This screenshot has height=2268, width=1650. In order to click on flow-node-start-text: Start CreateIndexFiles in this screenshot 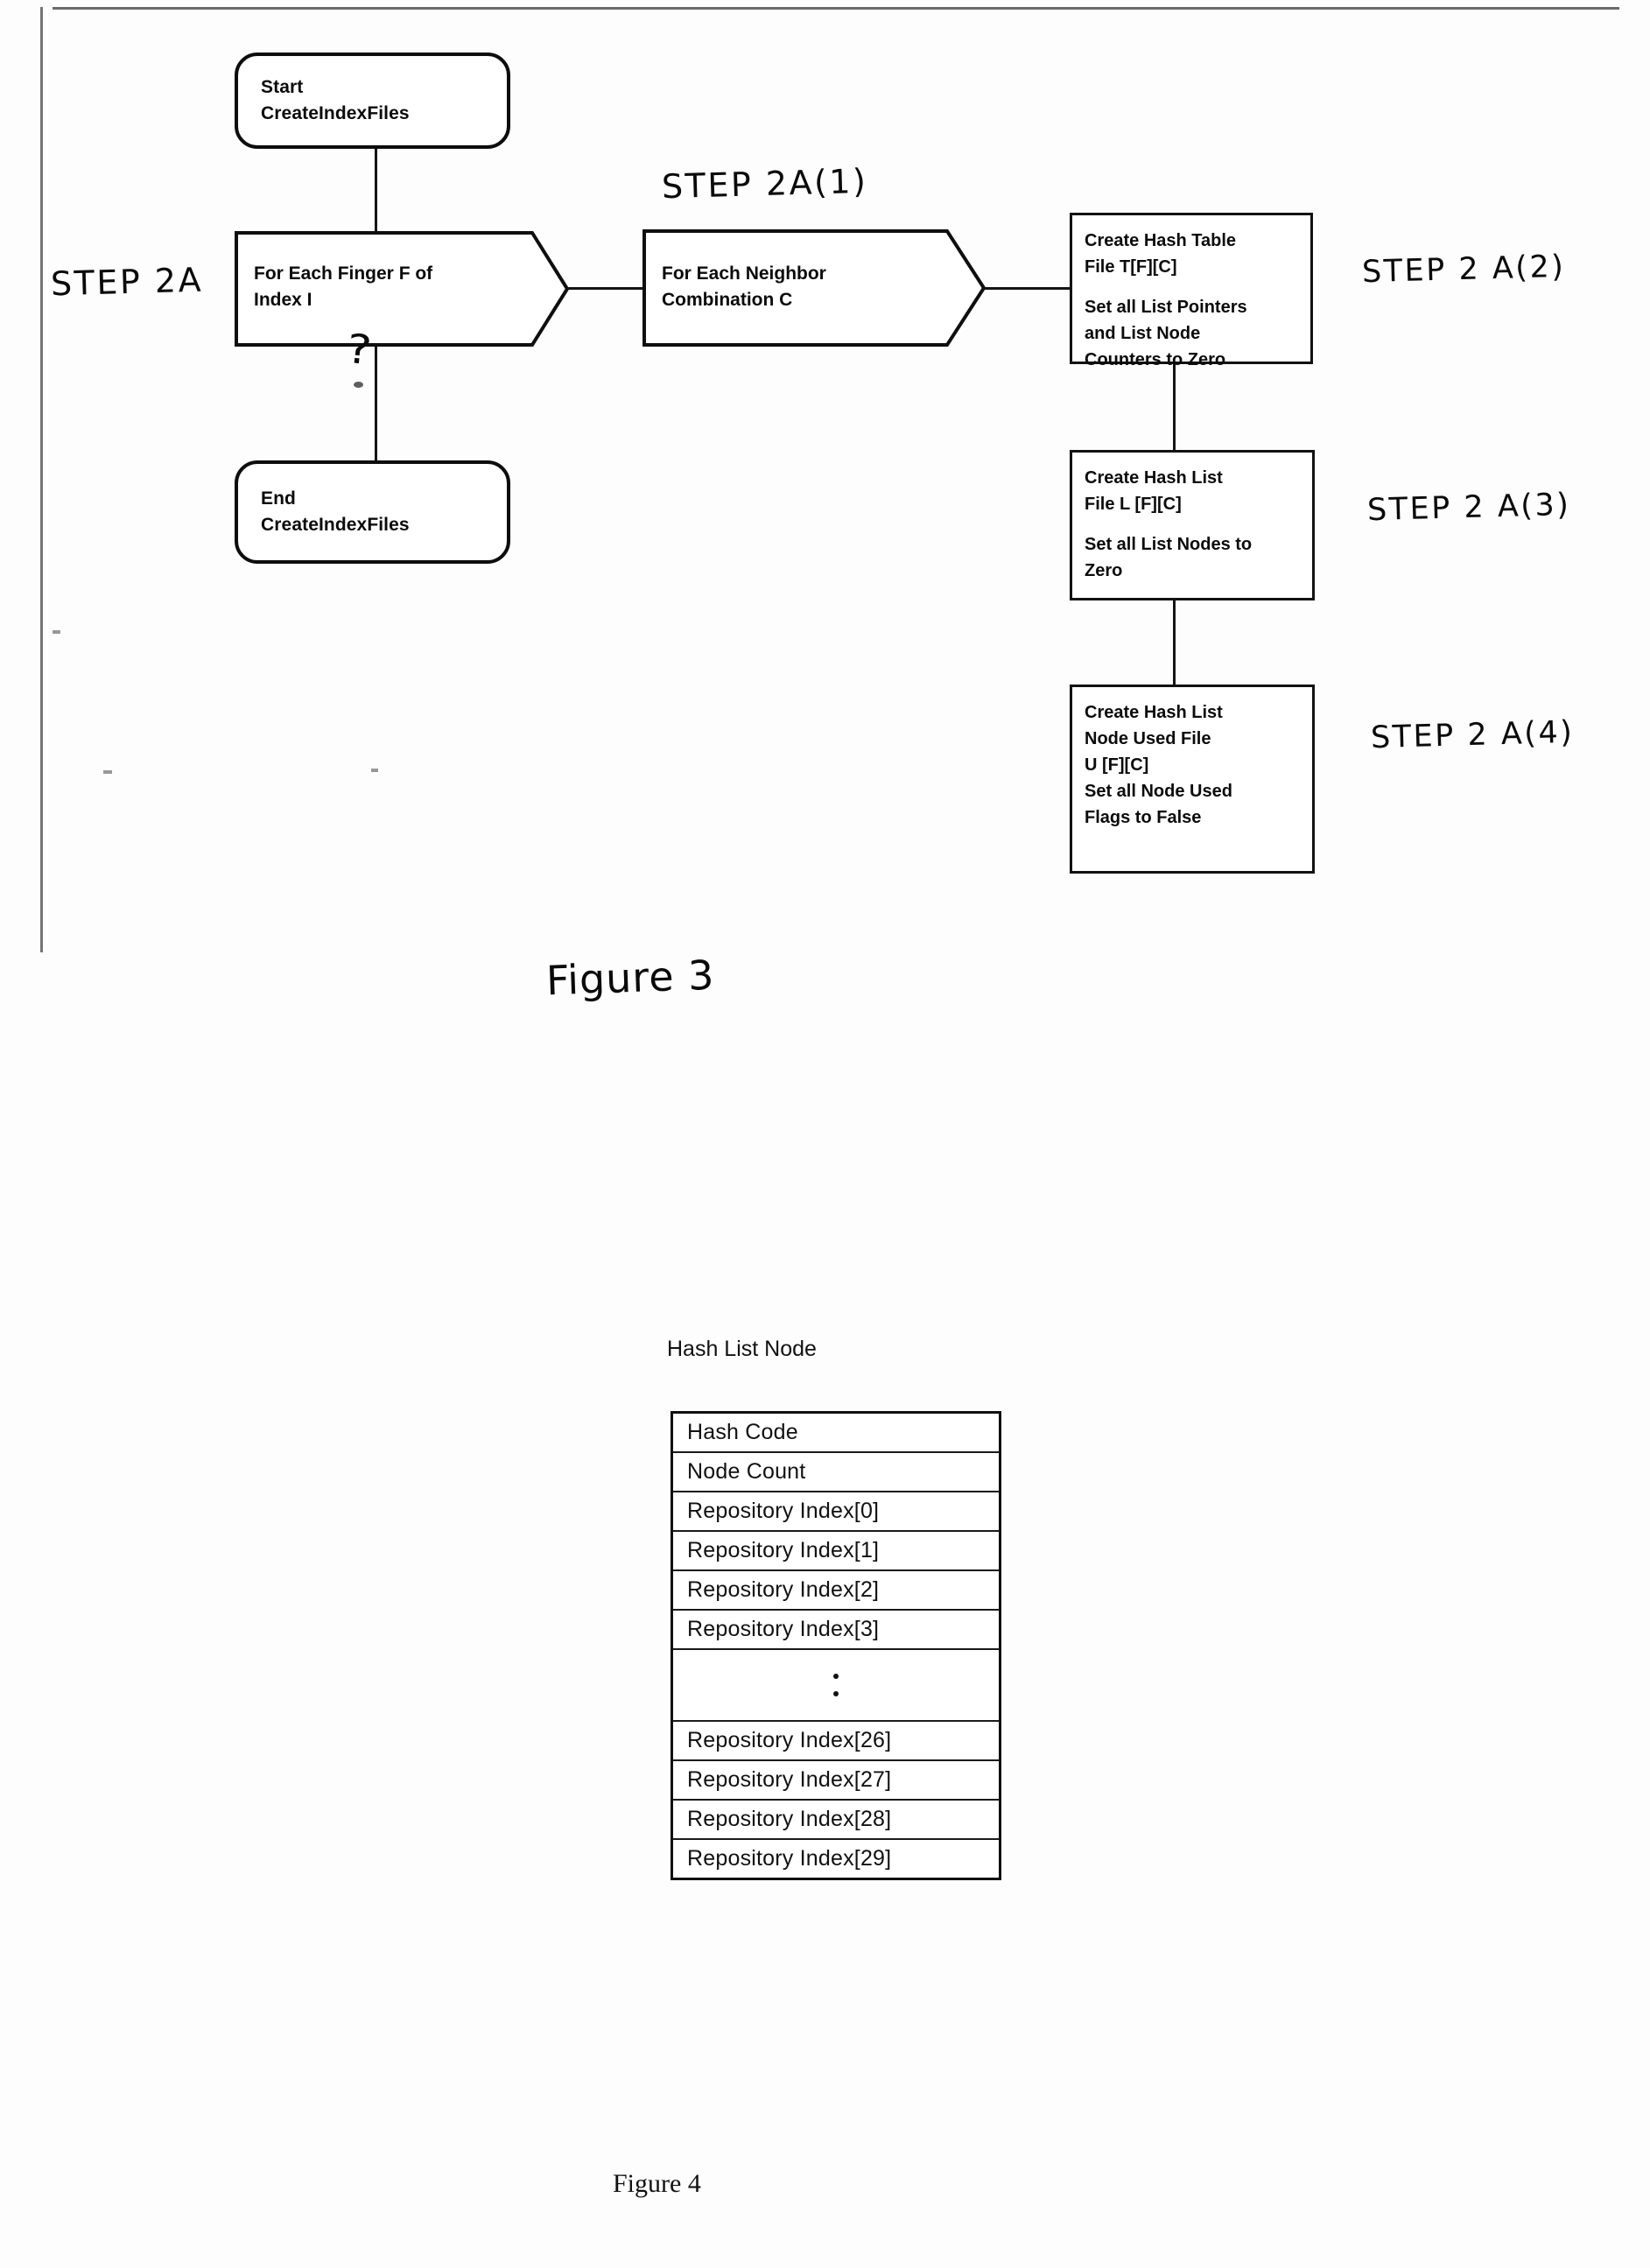, I will do `click(324, 100)`.